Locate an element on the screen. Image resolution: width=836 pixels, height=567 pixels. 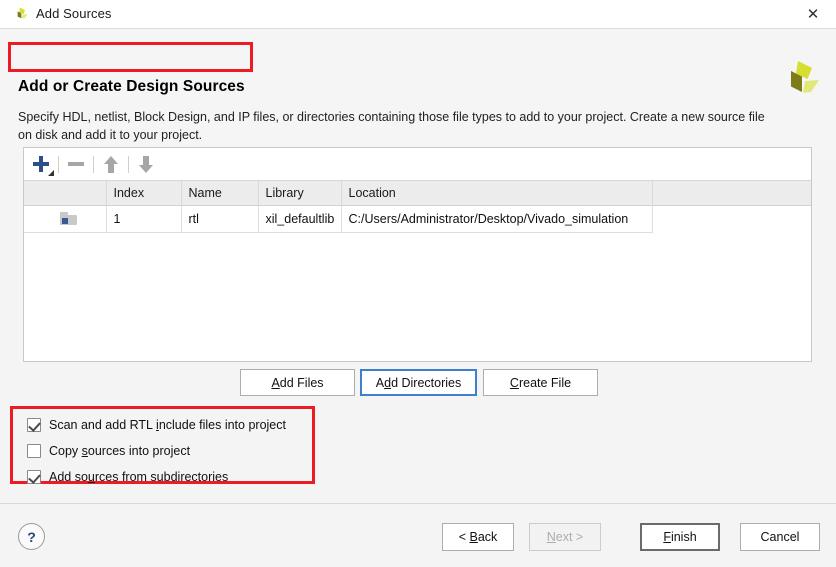
option-add-subdirectories: Add sources from subdirectories is located at coordinates (172, 477).